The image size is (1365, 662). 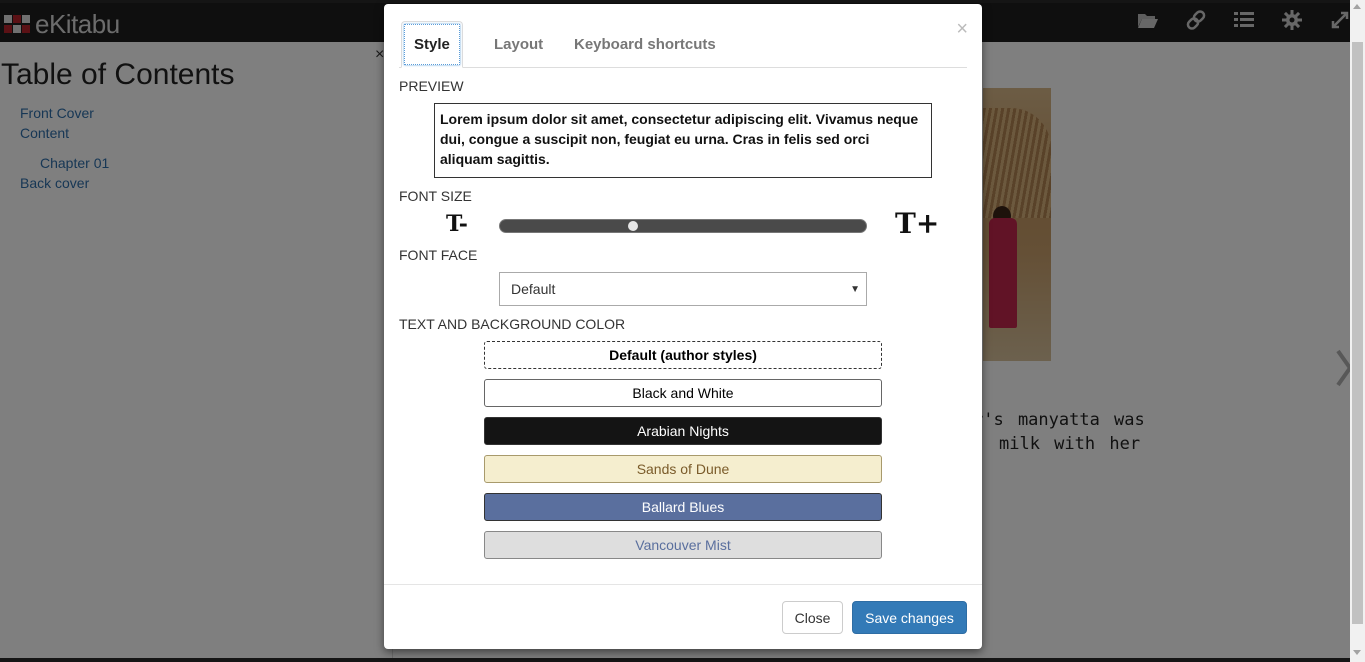 I want to click on increase-font-size-icon: T+, so click(x=917, y=223).